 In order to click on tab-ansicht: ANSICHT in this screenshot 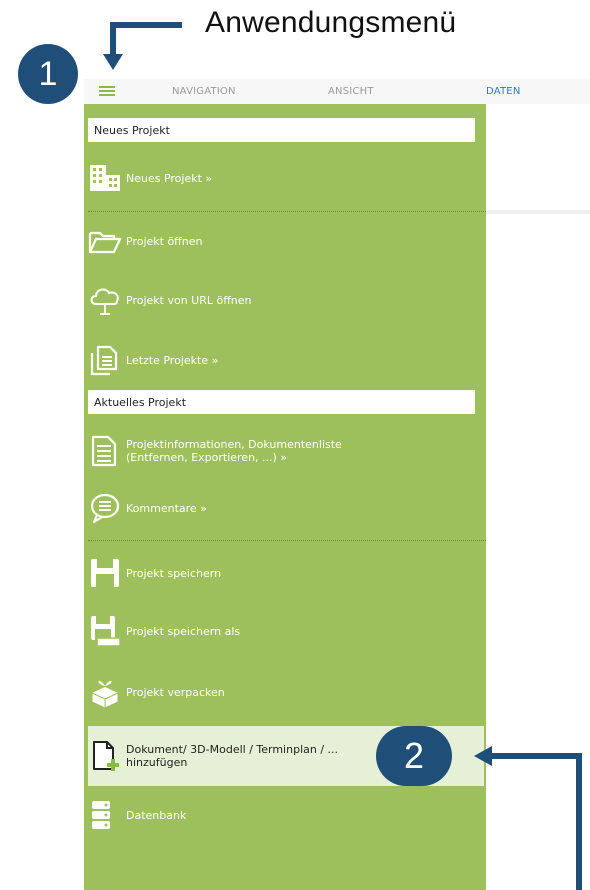, I will do `click(351, 91)`.